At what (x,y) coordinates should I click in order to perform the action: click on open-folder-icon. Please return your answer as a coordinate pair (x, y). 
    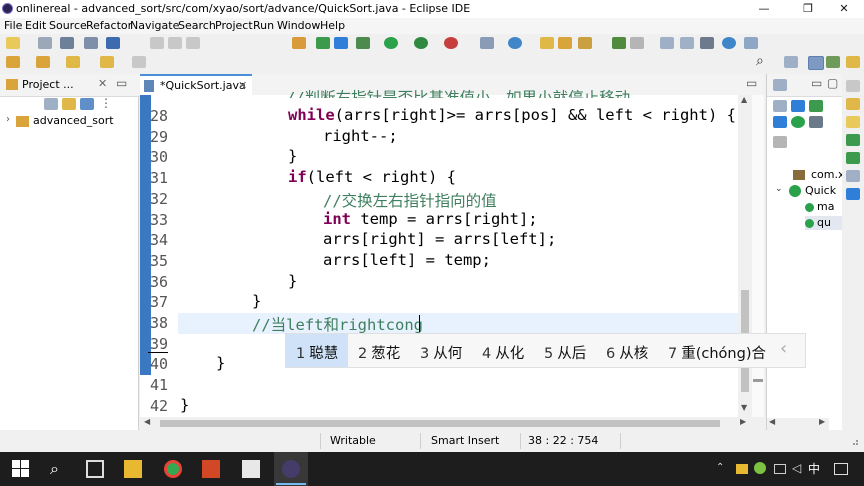
    Looking at the image, I should click on (565, 43).